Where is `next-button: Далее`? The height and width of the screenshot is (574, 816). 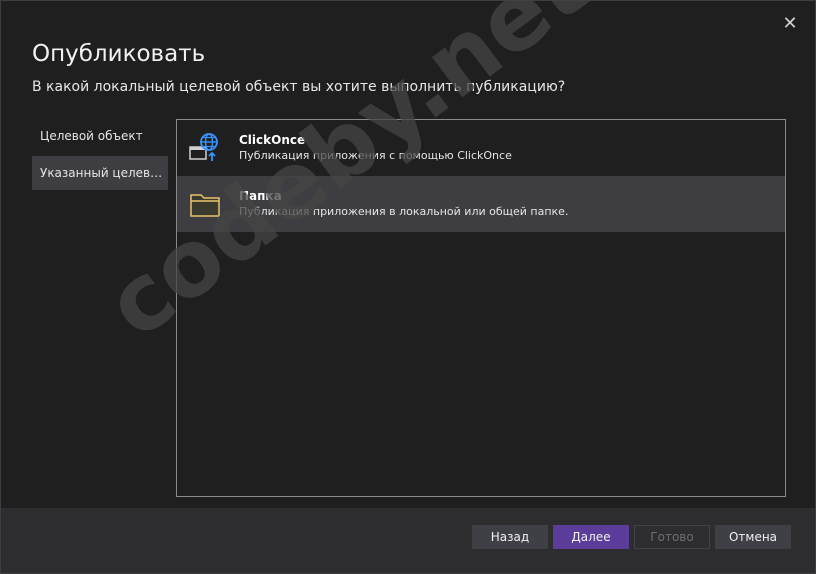 next-button: Далее is located at coordinates (591, 537).